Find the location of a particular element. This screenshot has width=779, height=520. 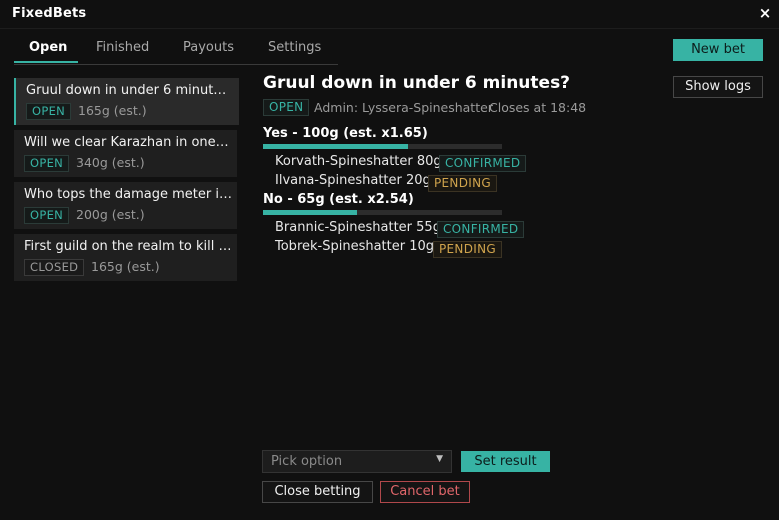

close-icon: × is located at coordinates (765, 13).